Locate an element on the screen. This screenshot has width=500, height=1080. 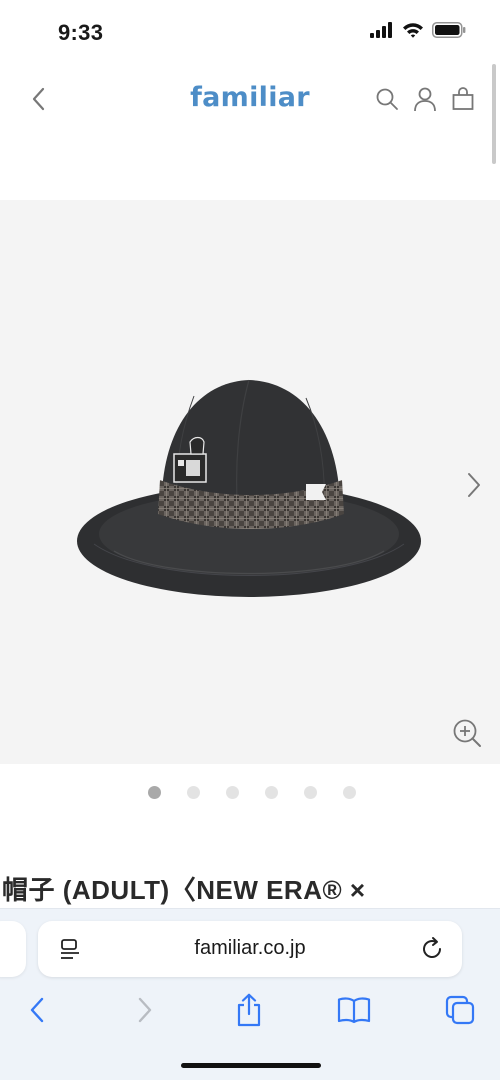
zoom-in-icon is located at coordinates (467, 733).